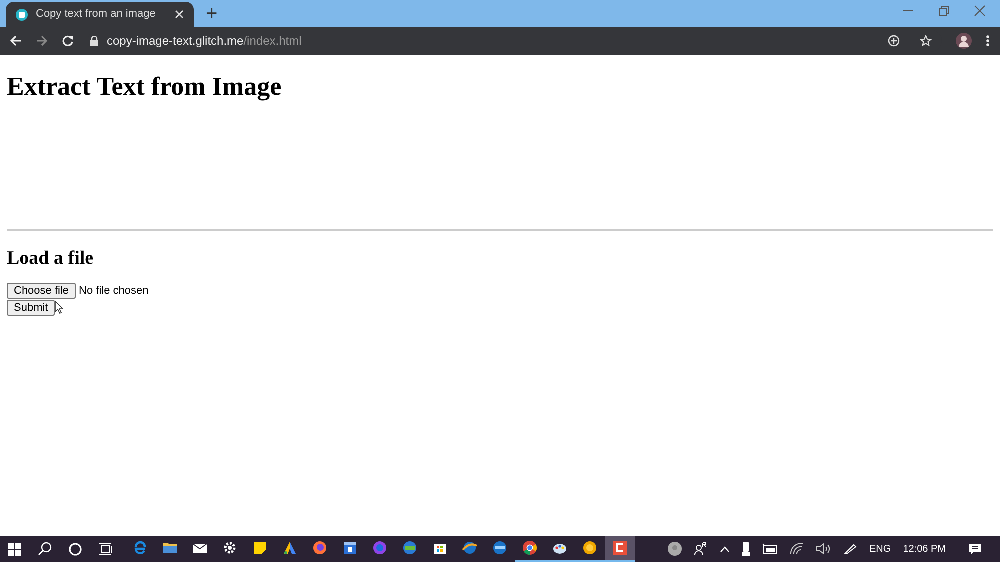  Describe the element at coordinates (106, 549) in the screenshot. I see `task-view-icon` at that location.